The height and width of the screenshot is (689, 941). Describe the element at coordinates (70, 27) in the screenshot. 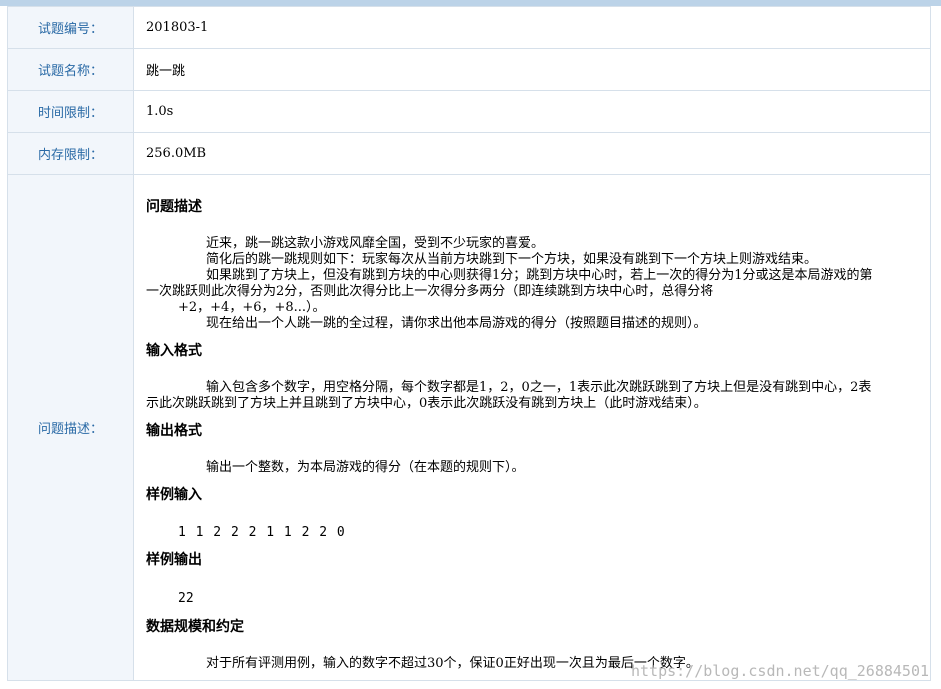

I see `problem-id-label: 试题编号：` at that location.